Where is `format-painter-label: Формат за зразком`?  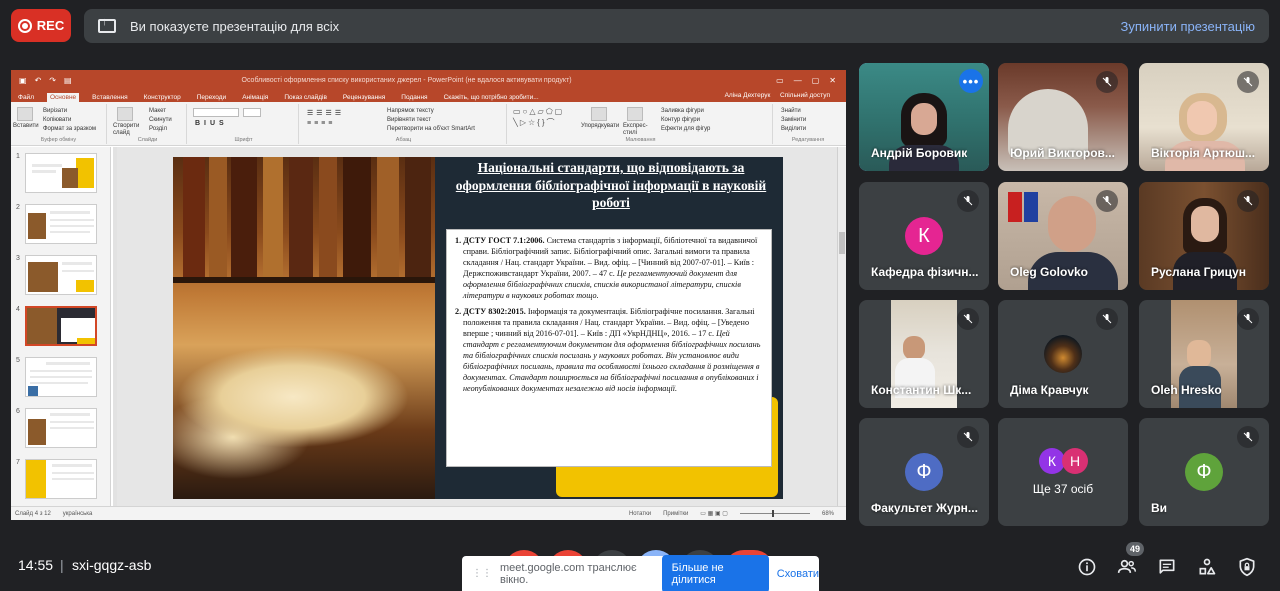
format-painter-label: Формат за зразком is located at coordinates (69, 129).